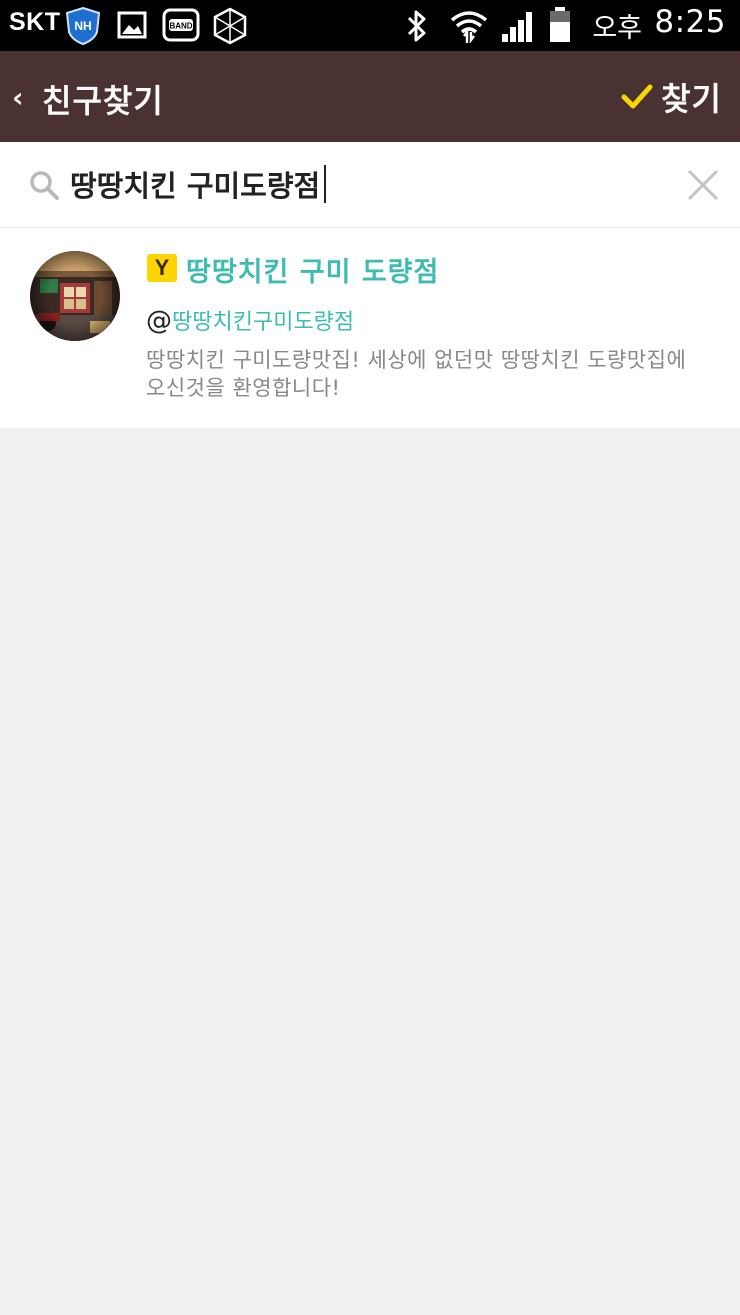 This screenshot has width=740, height=1315. Describe the element at coordinates (35, 22) in the screenshot. I see `carrier-label: SKT` at that location.